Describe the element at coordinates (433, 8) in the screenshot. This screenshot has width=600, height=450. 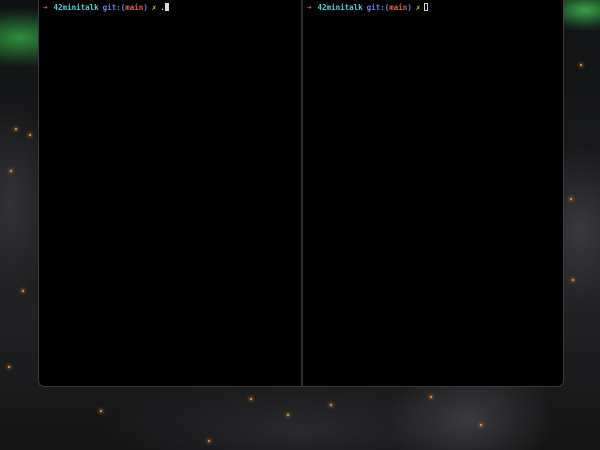
I see `prompt-line: ➜ 42minitalk git:(main) ✗` at that location.